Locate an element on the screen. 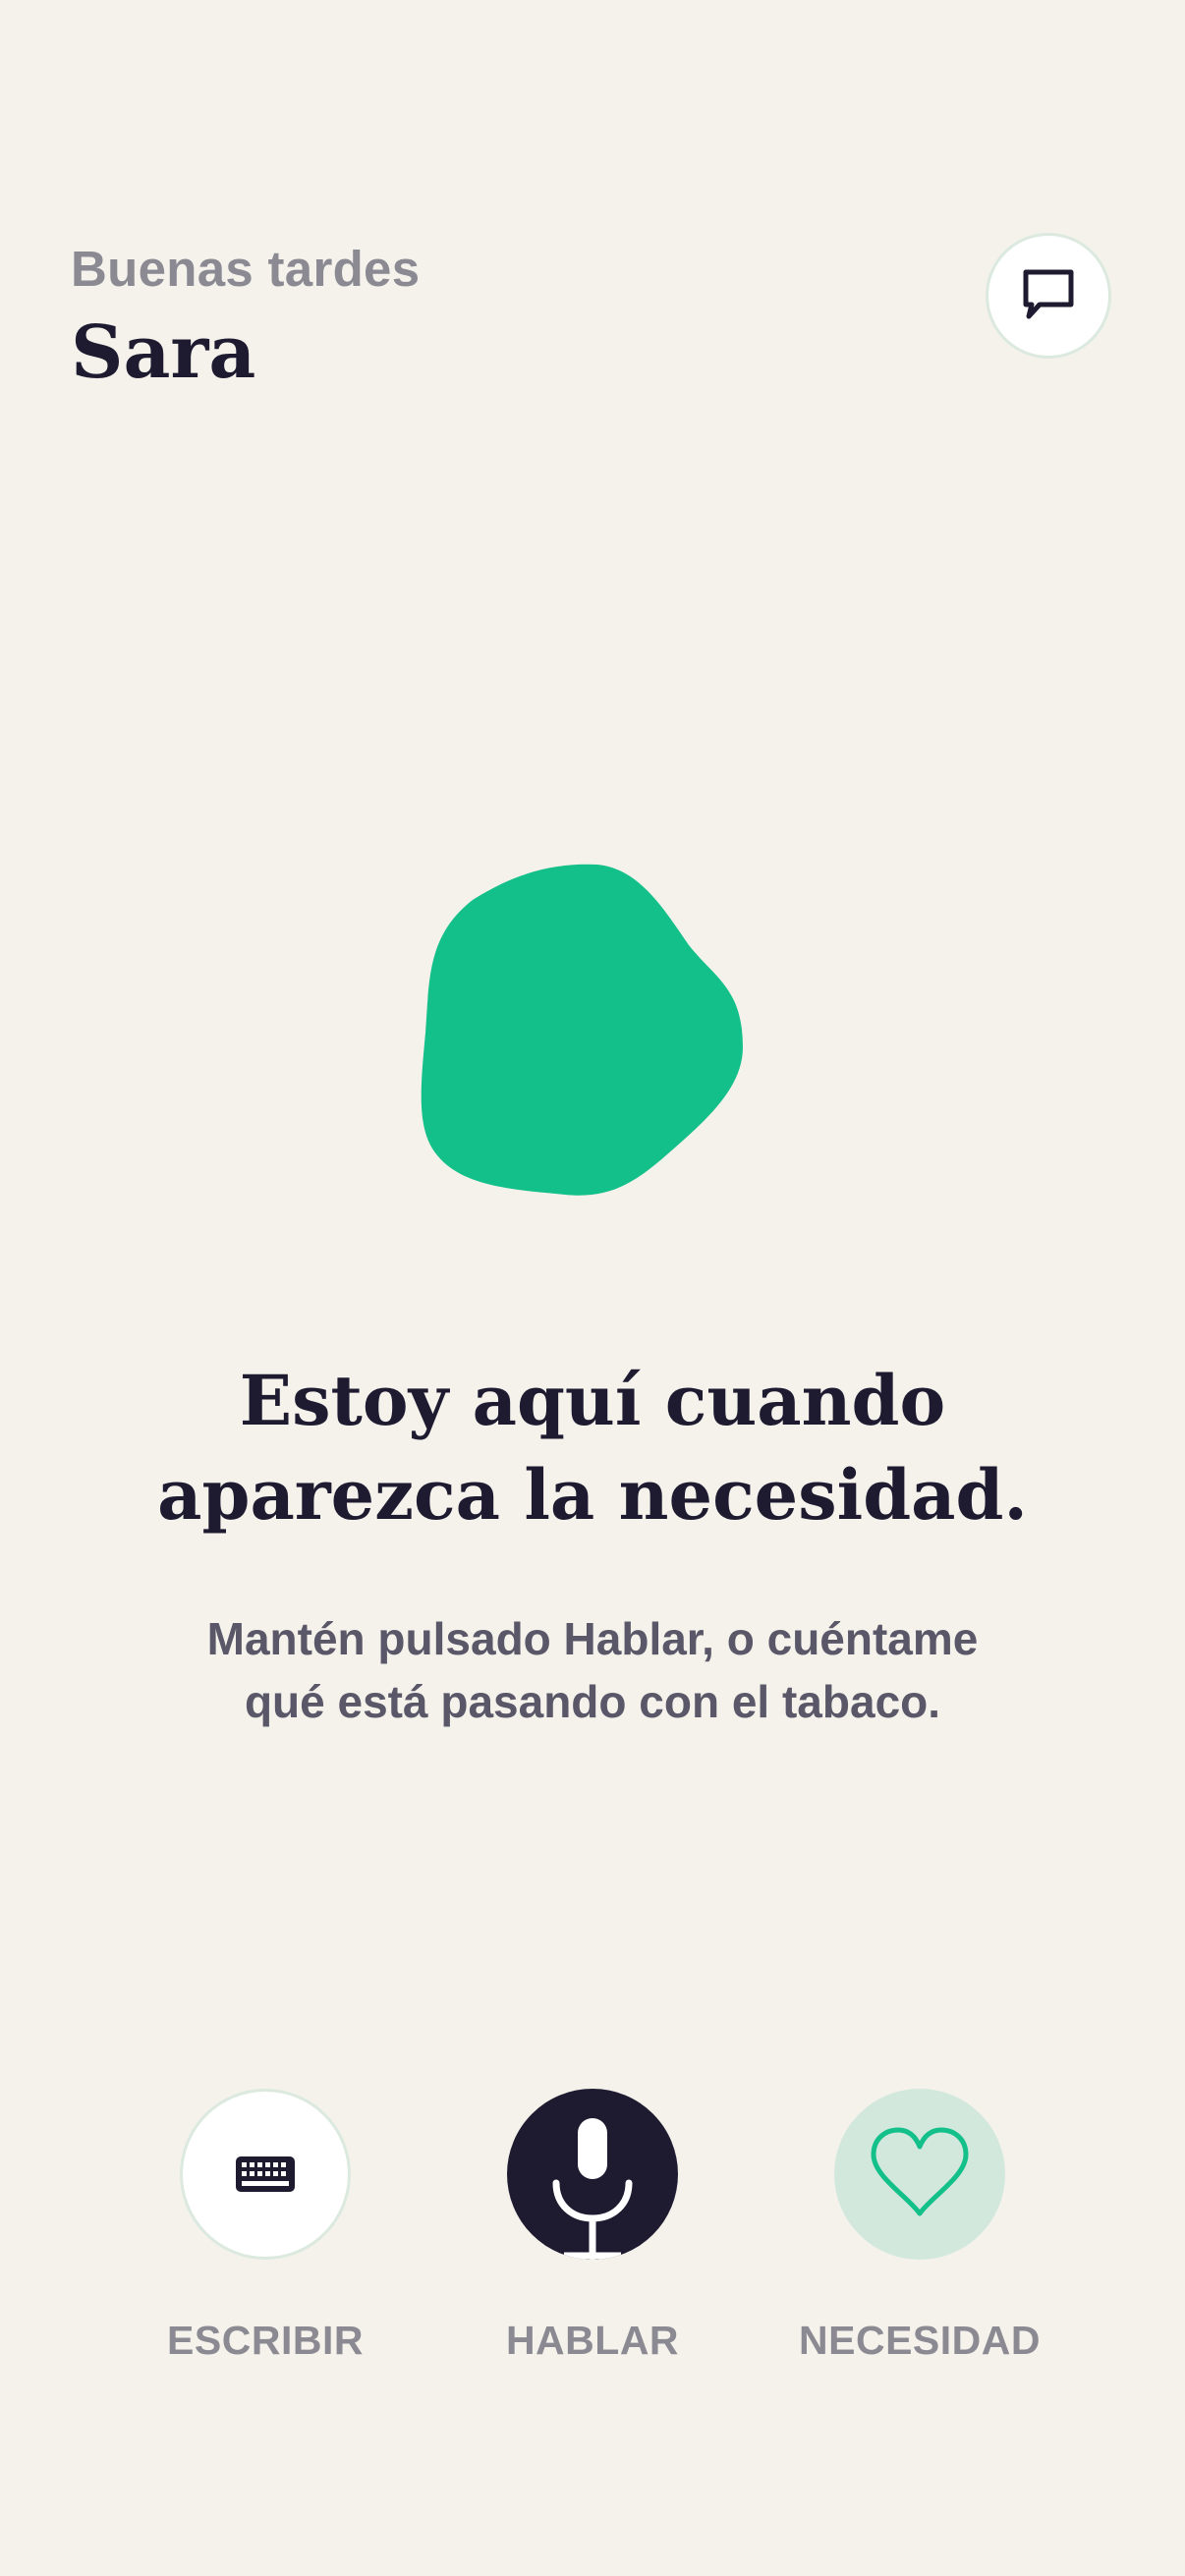 This screenshot has height=2576, width=1185. headline: Estoy aquí cuando aparezca la necesidad. is located at coordinates (592, 1448).